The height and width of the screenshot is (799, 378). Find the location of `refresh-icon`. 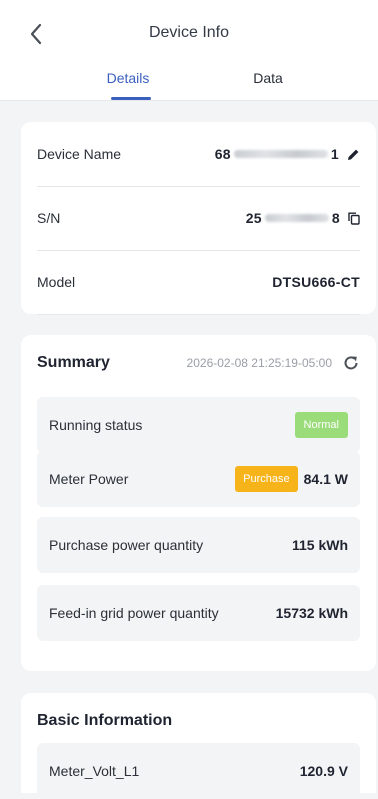

refresh-icon is located at coordinates (351, 363).